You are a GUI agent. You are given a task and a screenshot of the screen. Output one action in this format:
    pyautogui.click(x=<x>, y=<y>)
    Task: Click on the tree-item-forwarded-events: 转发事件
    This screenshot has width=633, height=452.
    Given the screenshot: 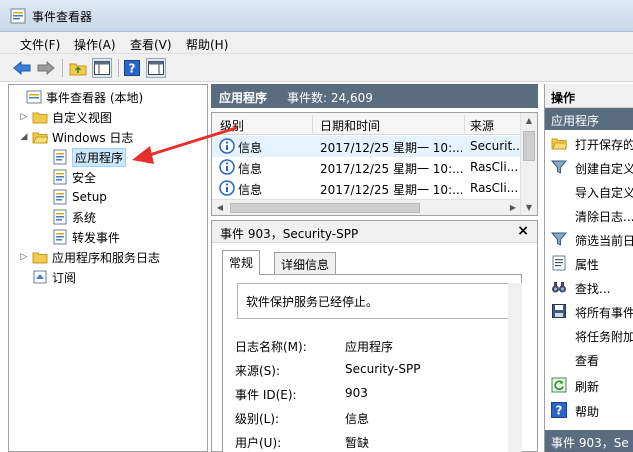 What is the action you would take?
    pyautogui.click(x=79, y=237)
    